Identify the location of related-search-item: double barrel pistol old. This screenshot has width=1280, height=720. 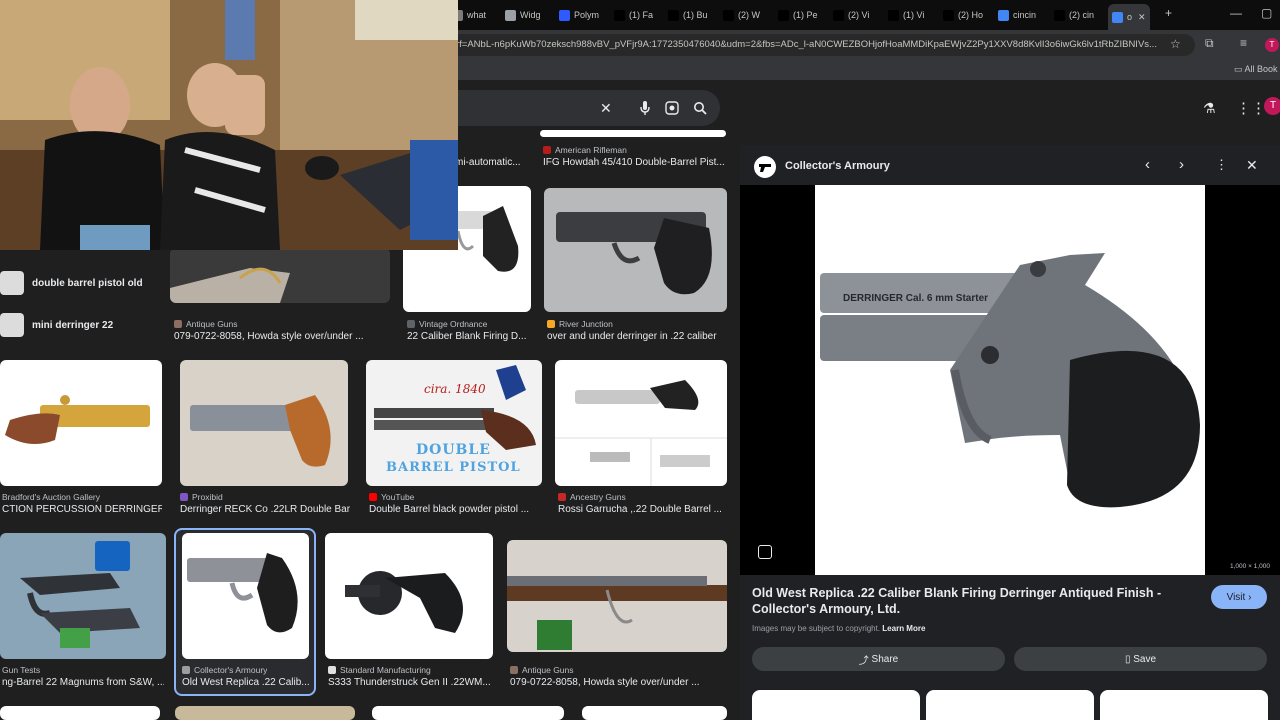
(80, 283).